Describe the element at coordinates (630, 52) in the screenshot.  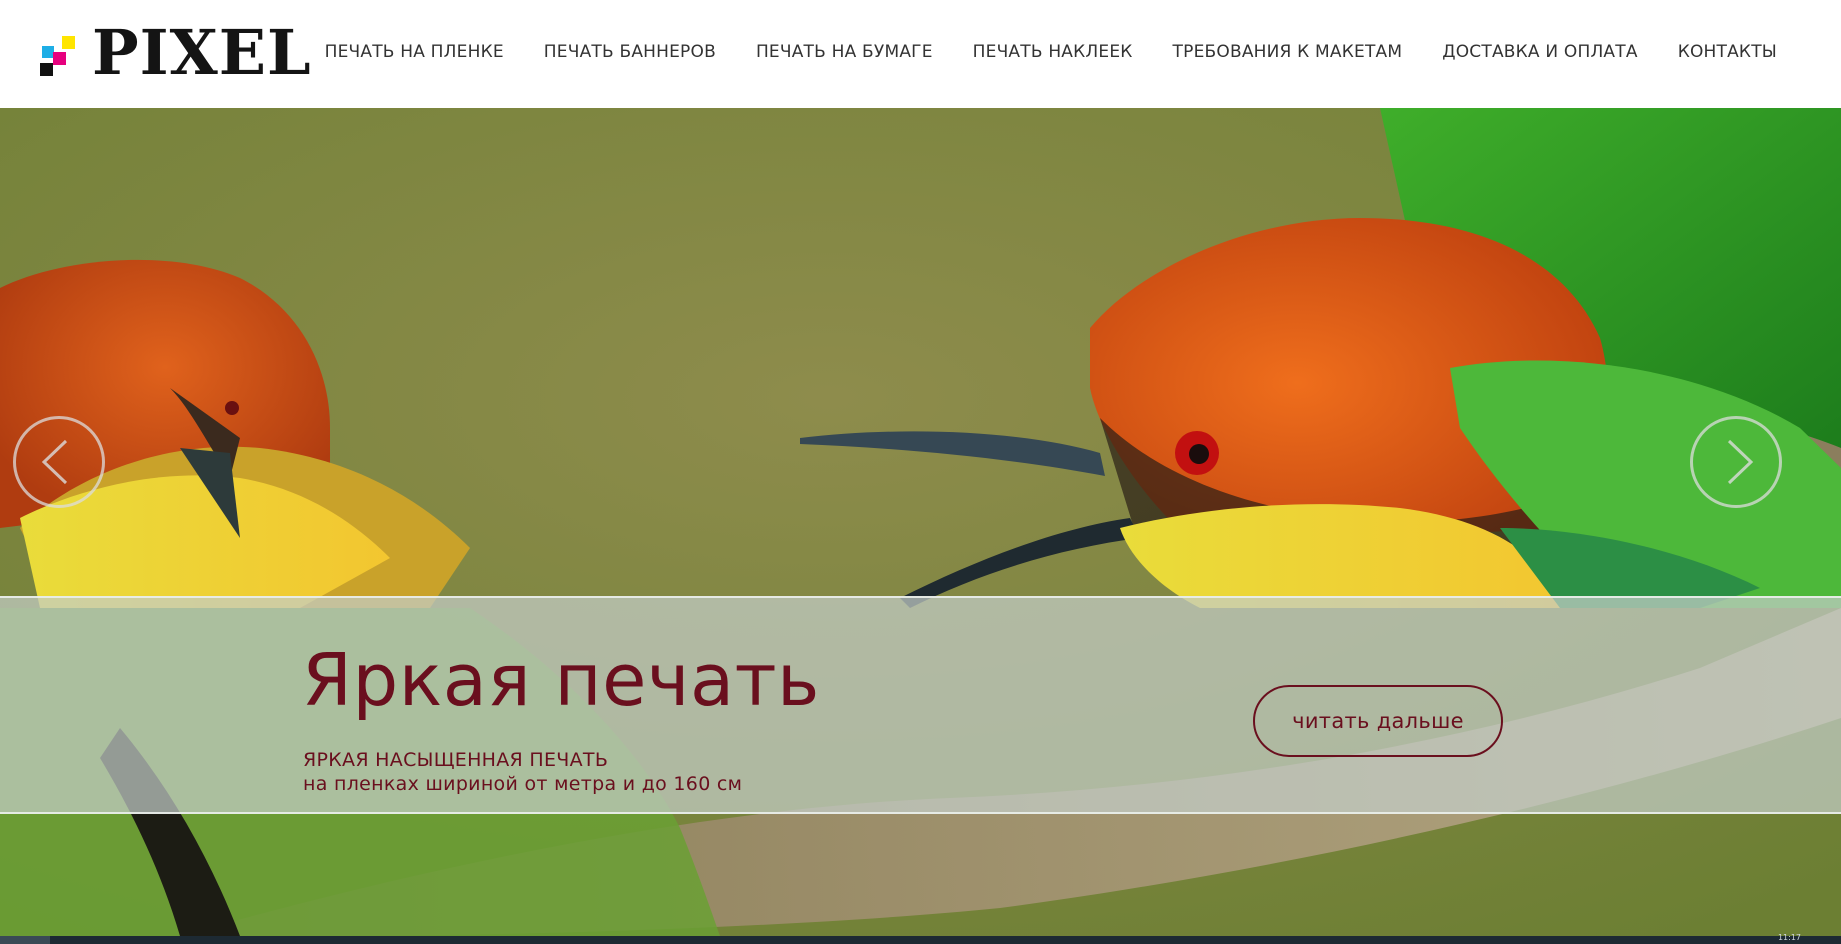
I see `nav-item-banner-printing: ПЕЧАТЬ БАННЕРОВ` at that location.